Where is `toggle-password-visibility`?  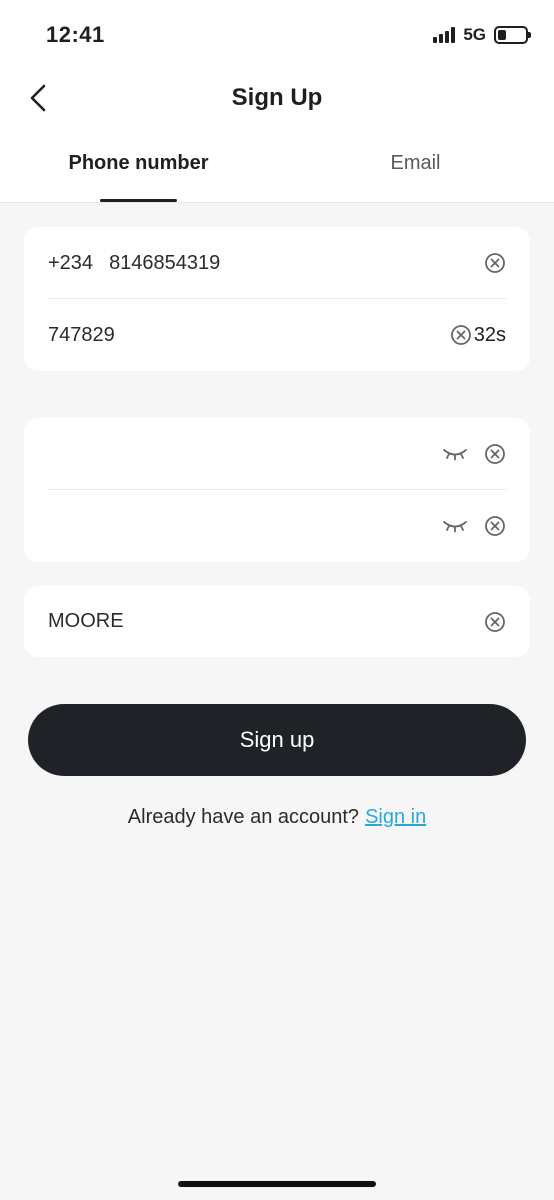
toggle-password-visibility is located at coordinates (455, 454).